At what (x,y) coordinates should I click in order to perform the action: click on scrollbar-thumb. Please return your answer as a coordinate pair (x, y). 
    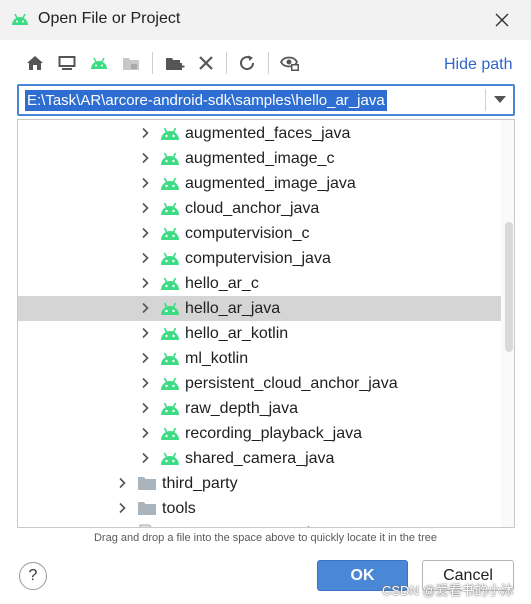
    Looking at the image, I should click on (509, 287).